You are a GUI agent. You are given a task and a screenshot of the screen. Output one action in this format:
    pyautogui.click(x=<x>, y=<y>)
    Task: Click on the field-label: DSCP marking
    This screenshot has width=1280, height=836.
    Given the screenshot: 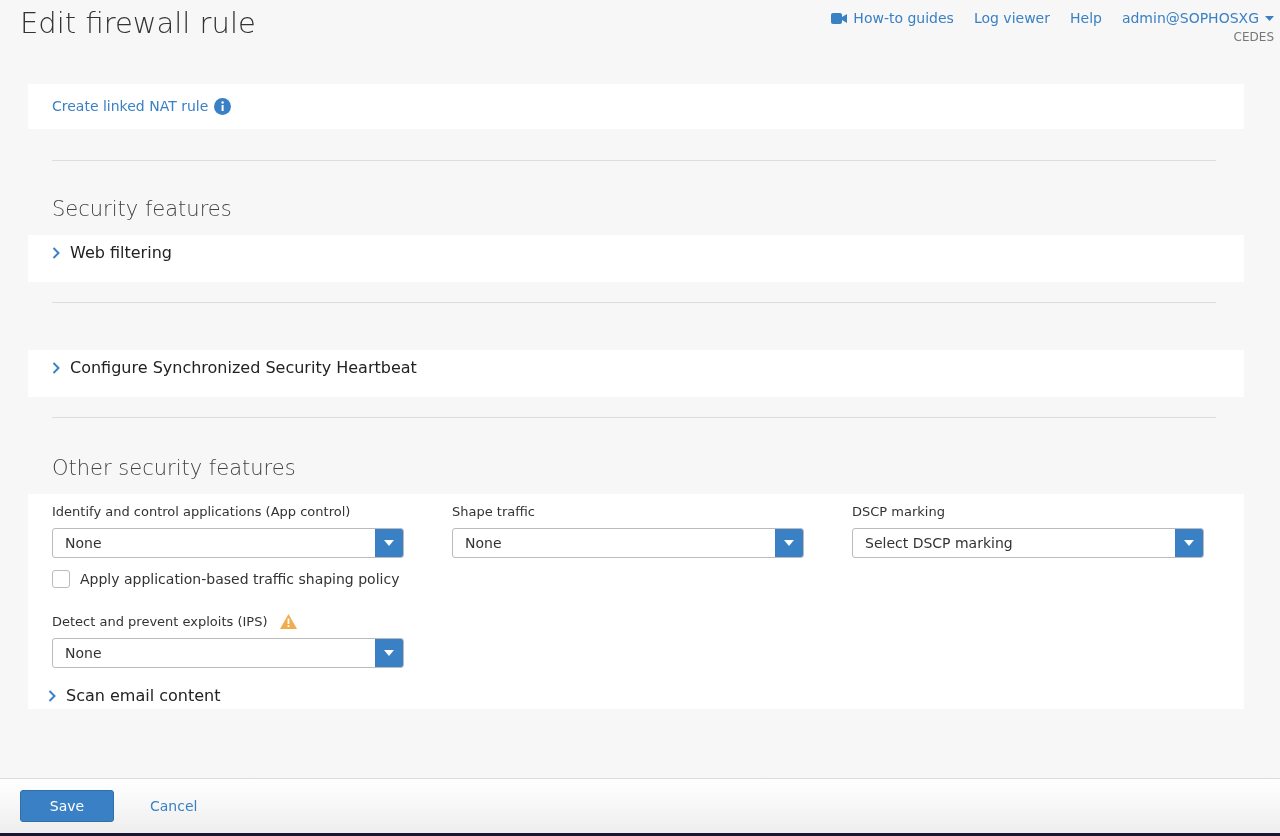 What is the action you would take?
    pyautogui.click(x=898, y=511)
    